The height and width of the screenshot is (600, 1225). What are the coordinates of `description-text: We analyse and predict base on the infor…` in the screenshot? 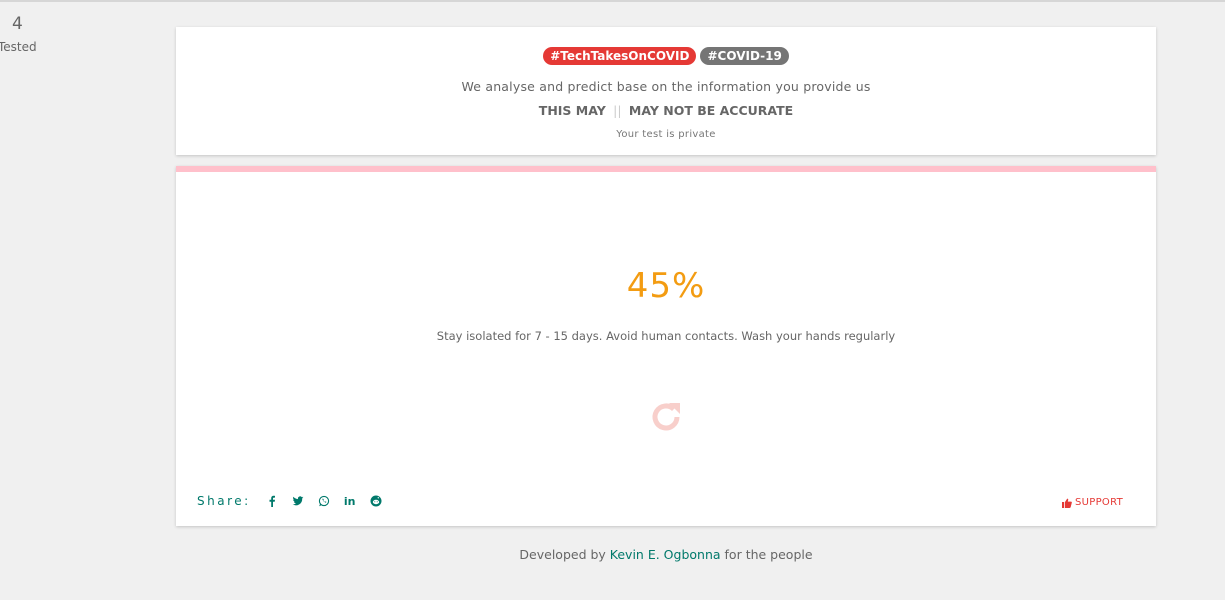 It's located at (666, 86).